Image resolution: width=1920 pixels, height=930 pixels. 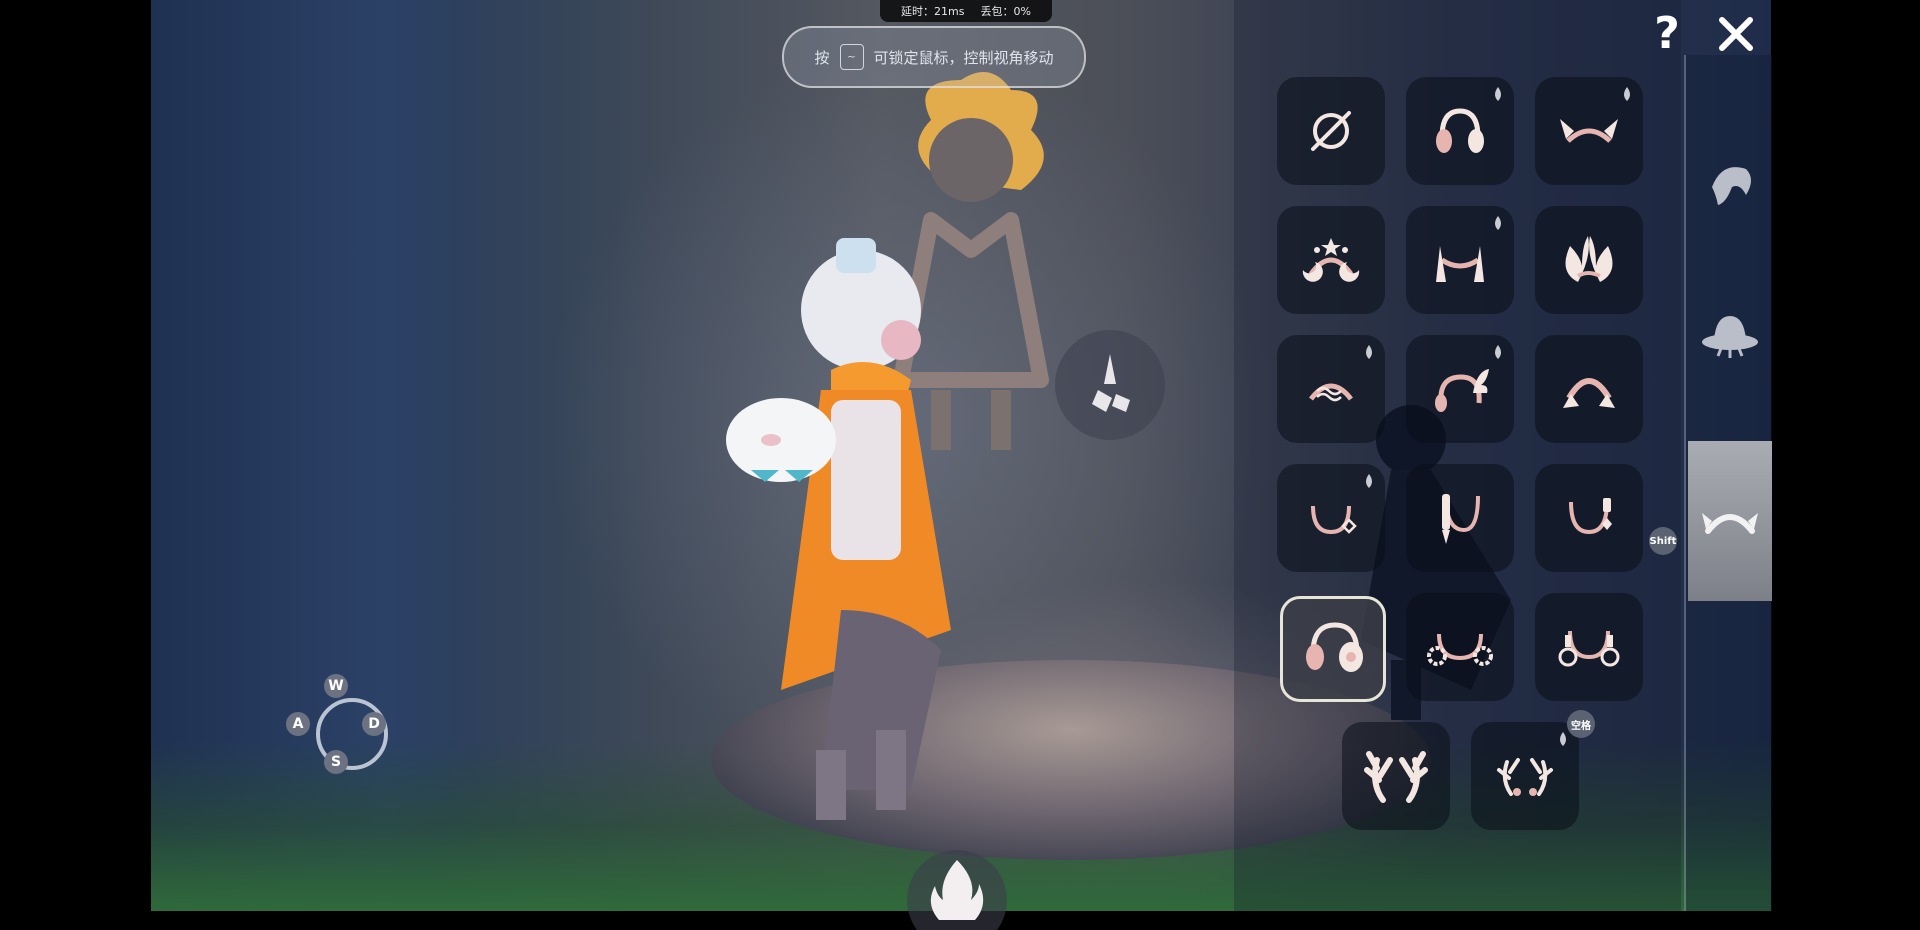 I want to click on item-brush-headband, so click(x=1460, y=518).